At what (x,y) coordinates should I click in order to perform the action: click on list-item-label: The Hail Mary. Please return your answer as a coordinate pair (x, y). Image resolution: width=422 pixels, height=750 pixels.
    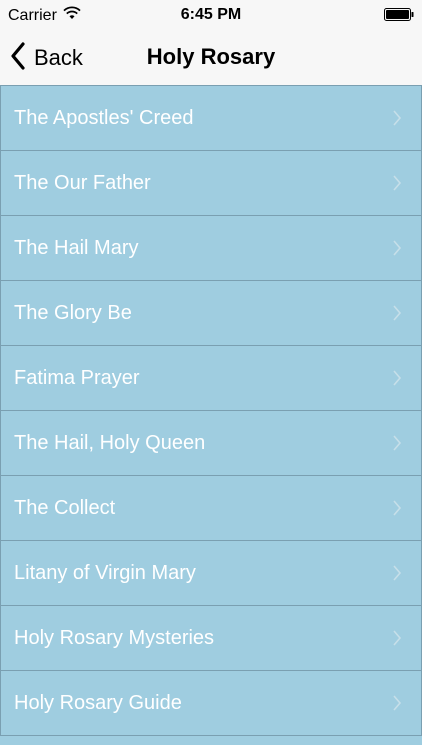
    Looking at the image, I should click on (76, 247).